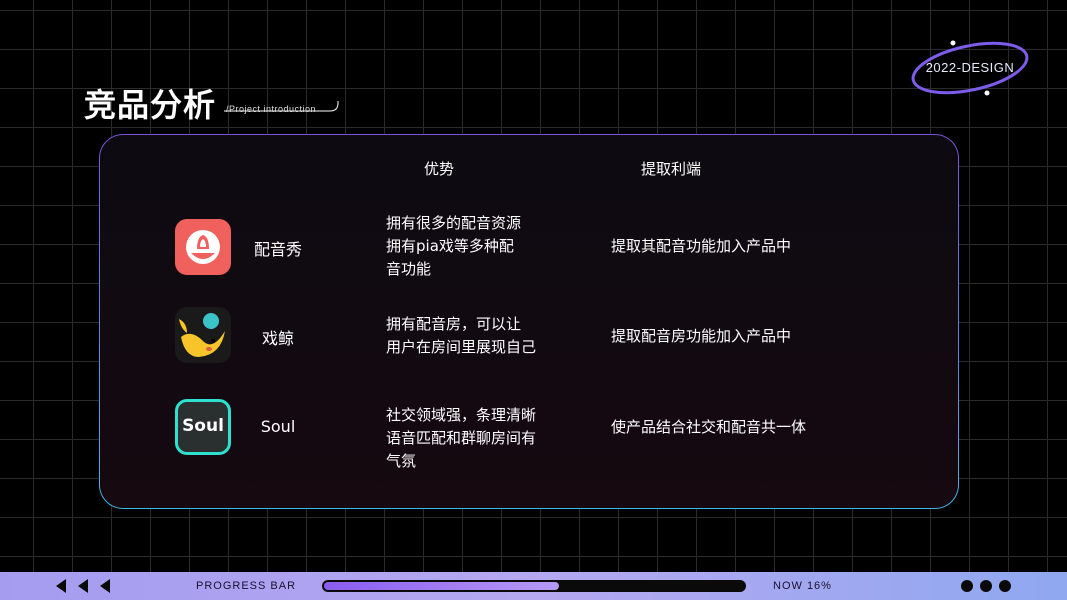 This screenshot has height=600, width=1067. Describe the element at coordinates (461, 415) in the screenshot. I see `advantage-line: 社交领域强，条理清晰` at that location.